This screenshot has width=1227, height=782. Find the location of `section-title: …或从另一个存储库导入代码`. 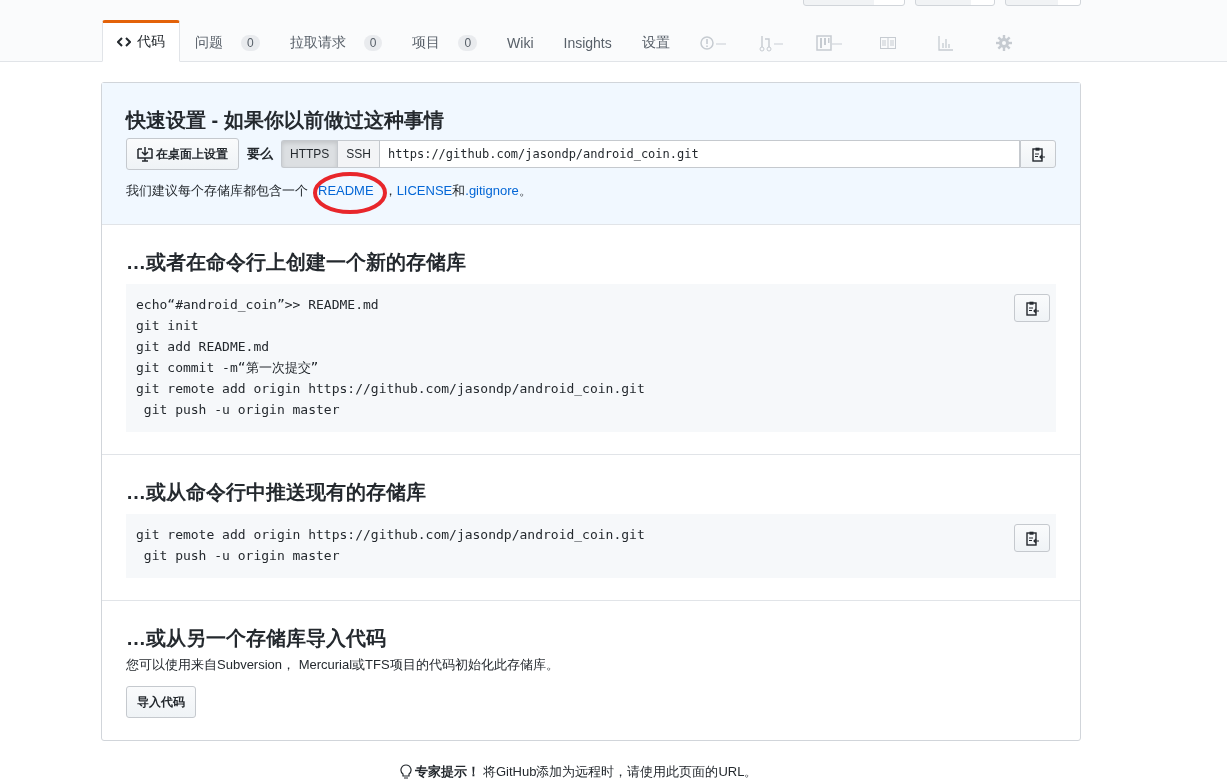

section-title: …或从另一个存储库导入代码 is located at coordinates (256, 638).